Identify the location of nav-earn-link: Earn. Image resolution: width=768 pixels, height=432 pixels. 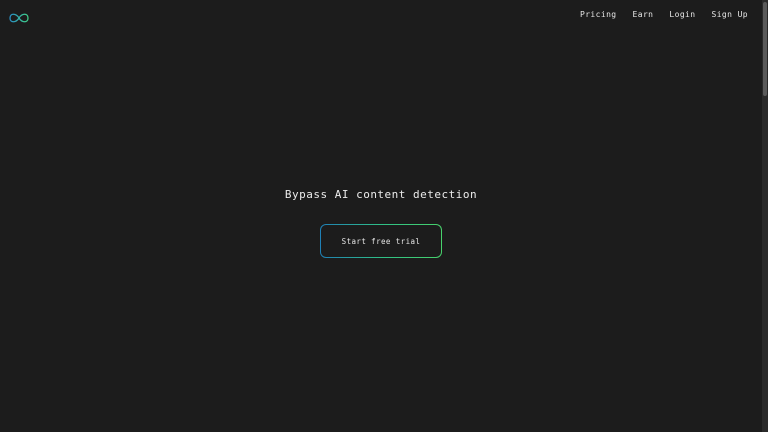
(643, 14).